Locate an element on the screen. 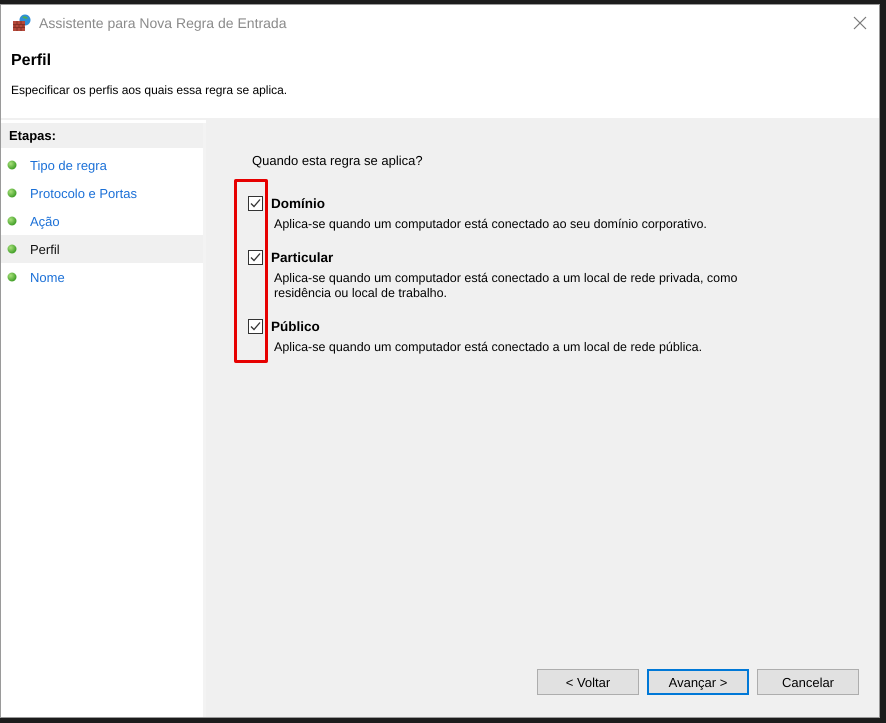 This screenshot has height=723, width=886. question-text: Quando esta regra se aplica? is located at coordinates (338, 160).